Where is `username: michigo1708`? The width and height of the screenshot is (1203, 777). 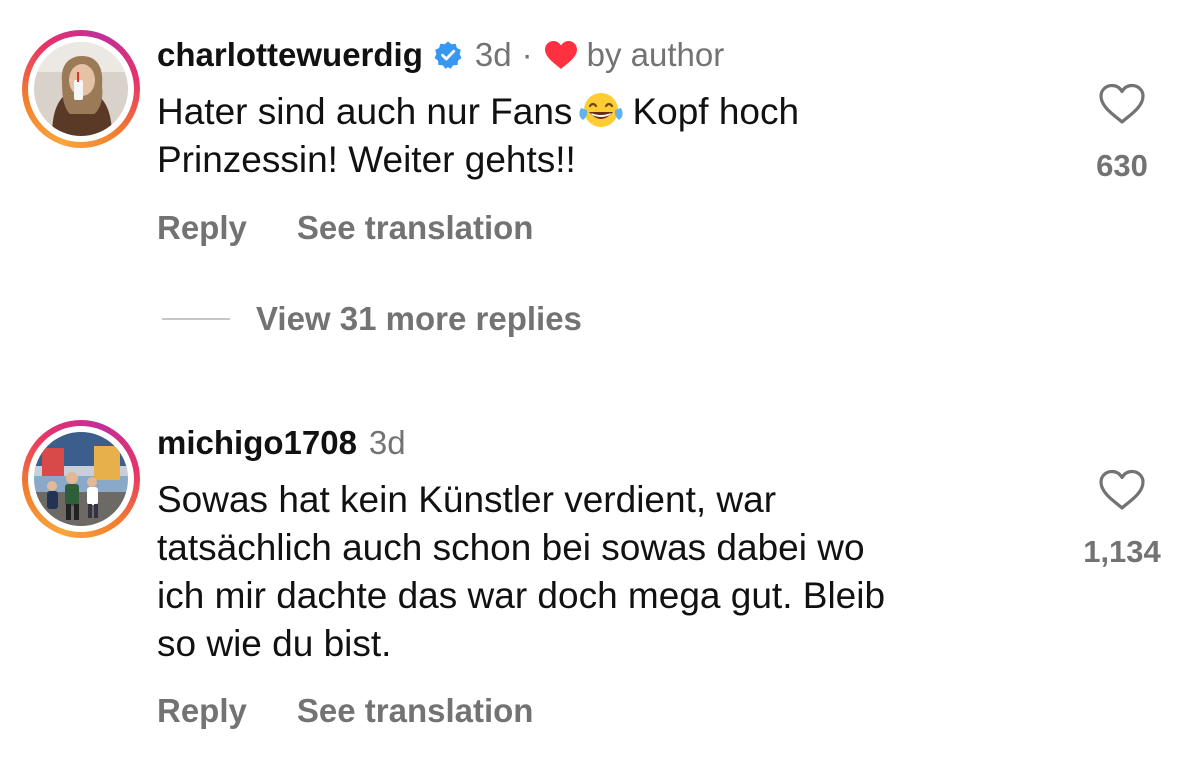 username: michigo1708 is located at coordinates (257, 443).